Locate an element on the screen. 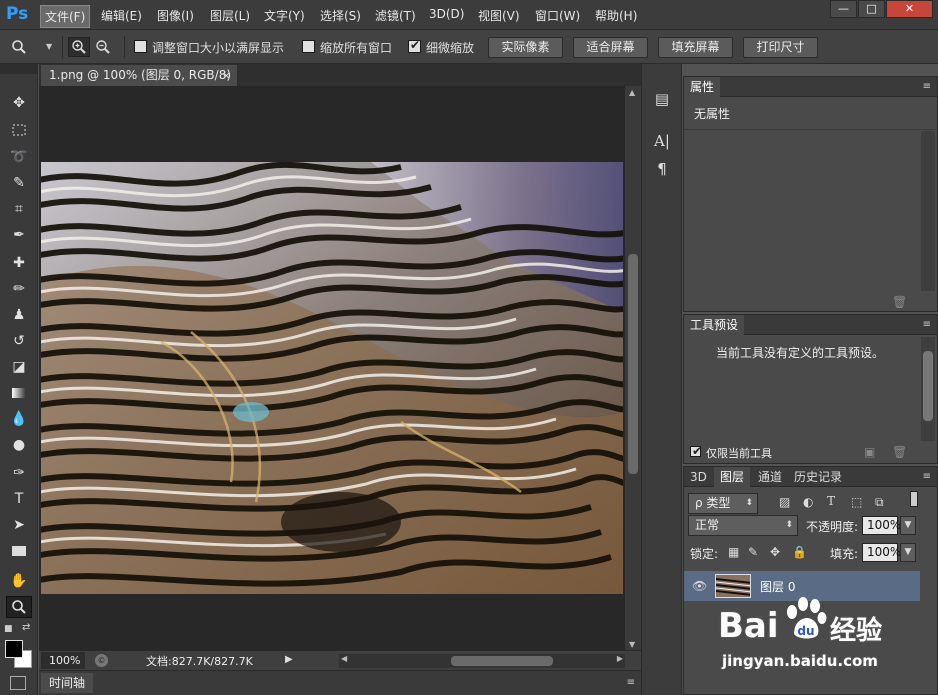 The image size is (938, 695). lock-all-icon: 🔒 is located at coordinates (799, 552).